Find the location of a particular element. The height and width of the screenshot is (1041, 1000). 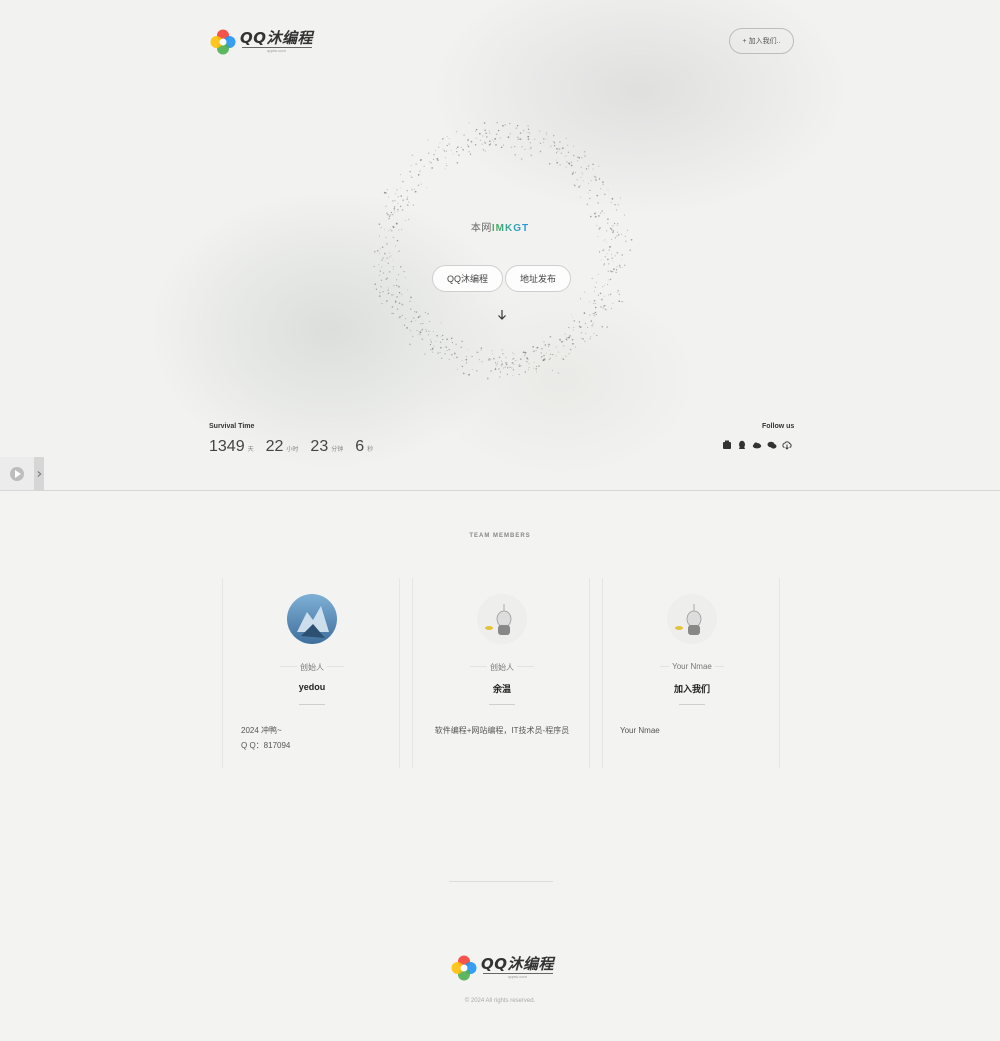

member-role-wrap: 创始人 is located at coordinates (312, 667).